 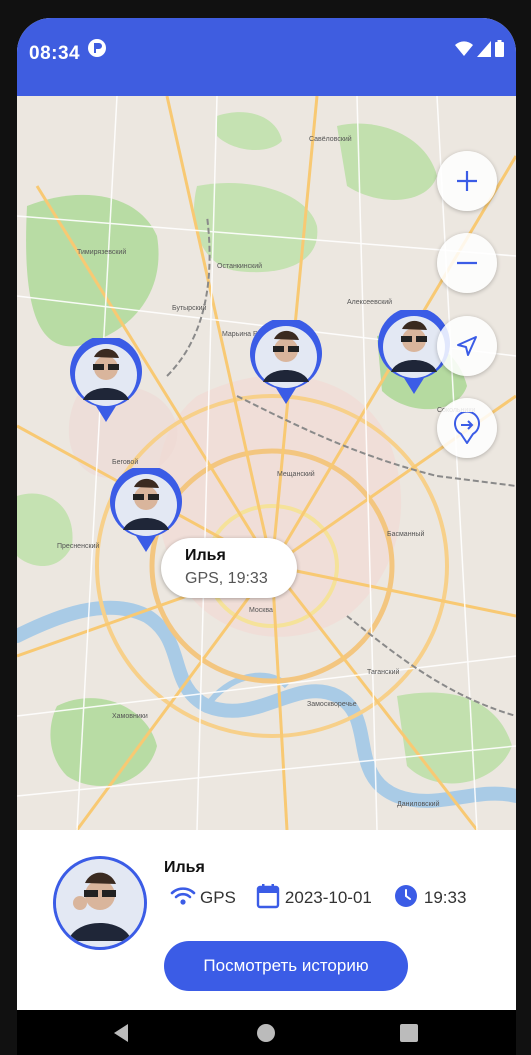 What do you see at coordinates (332, 704) in the screenshot?
I see `svg-text: Замоскворечье` at bounding box center [332, 704].